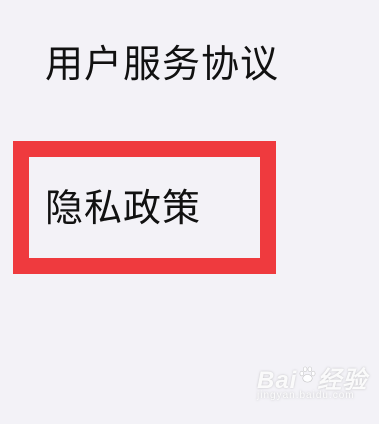 This screenshot has width=379, height=424. Describe the element at coordinates (311, 385) in the screenshot. I see `baidu-jingyan-watermark: Bai 经验 jingyan.baidu.com` at that location.